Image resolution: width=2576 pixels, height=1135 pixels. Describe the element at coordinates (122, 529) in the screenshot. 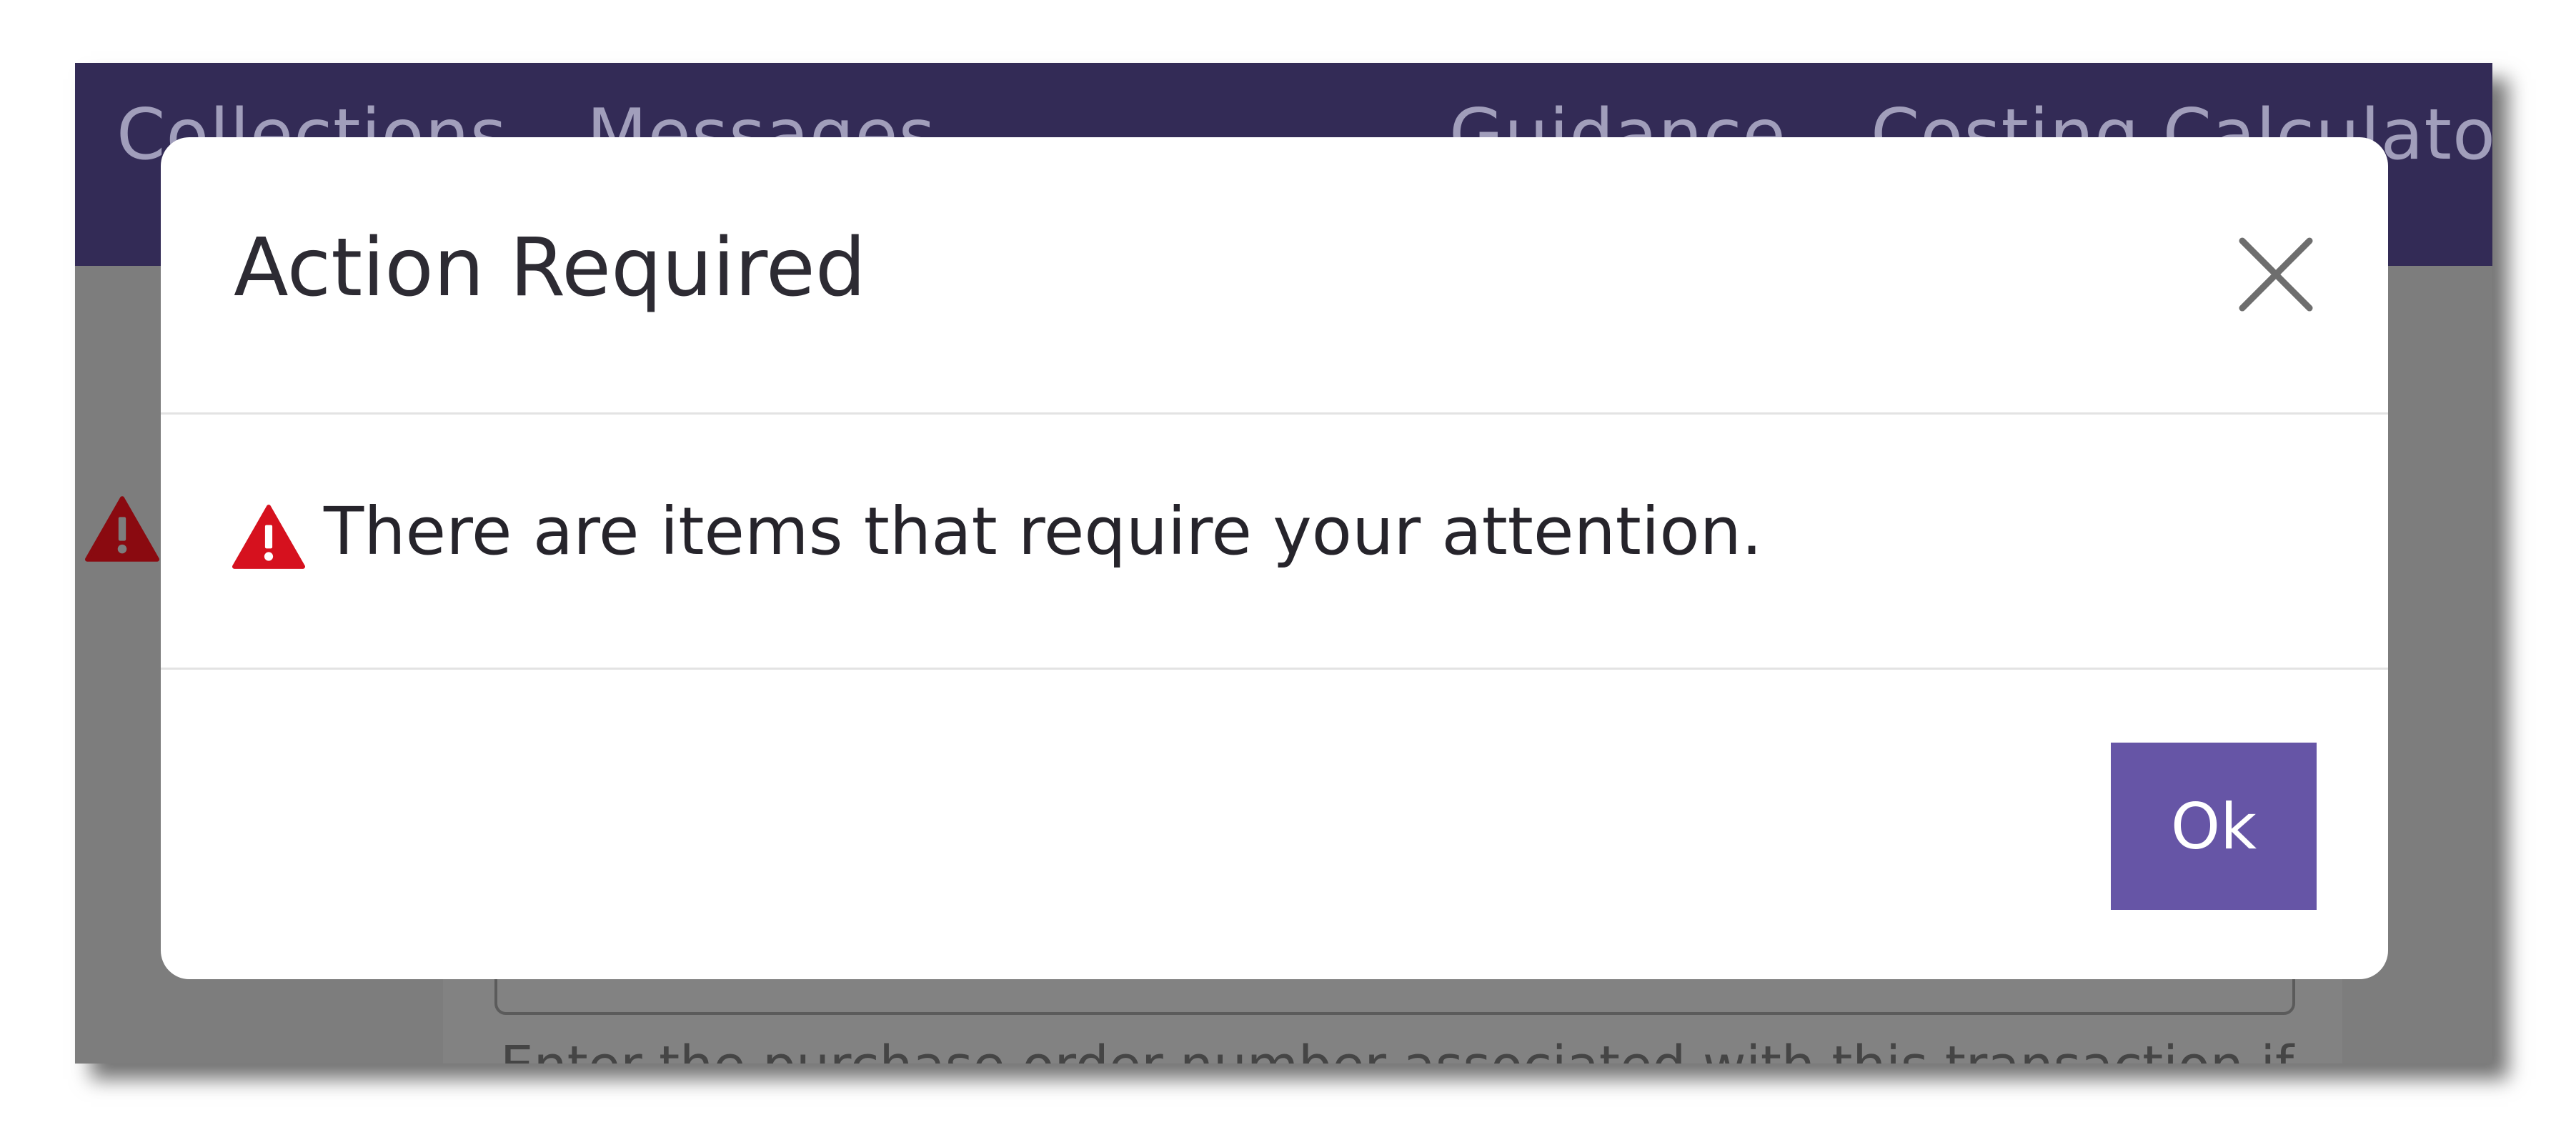

I see `warning-icon` at that location.